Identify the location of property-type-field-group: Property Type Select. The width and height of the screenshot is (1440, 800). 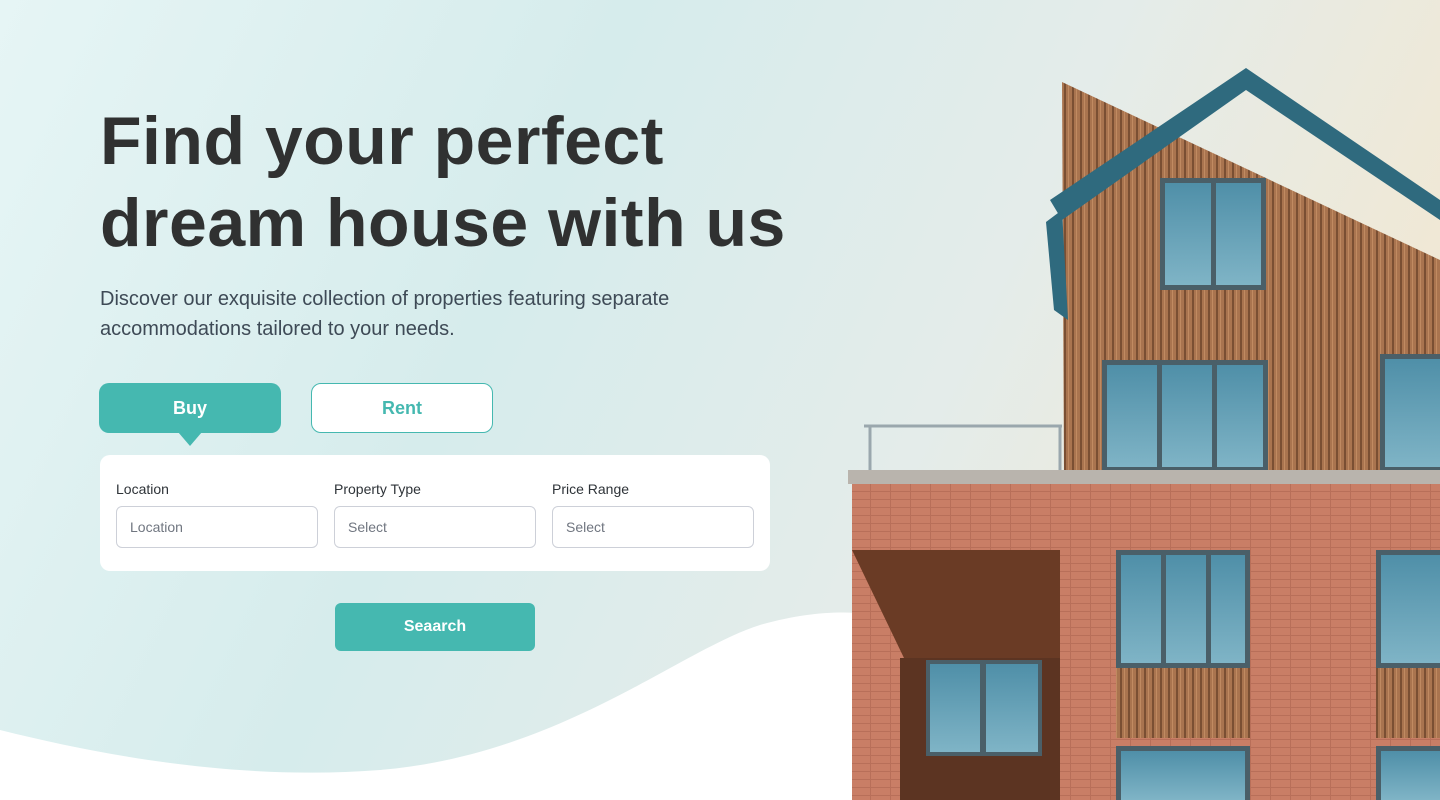
(435, 514).